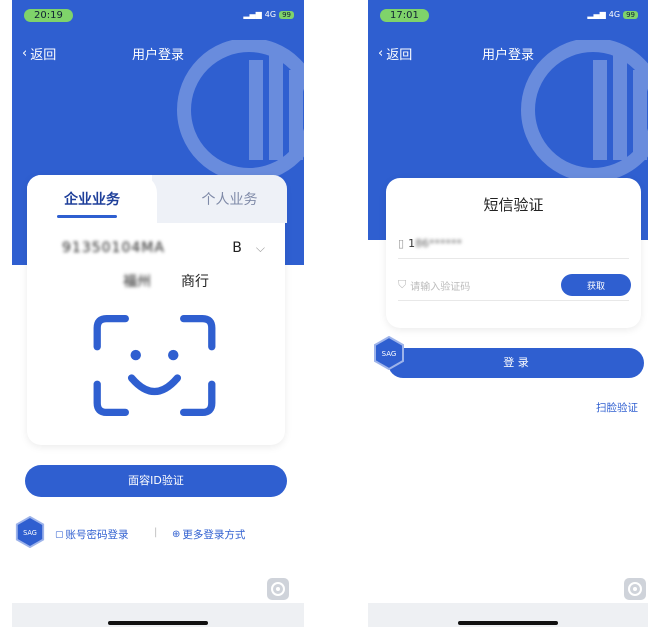  What do you see at coordinates (87, 216) in the screenshot?
I see `tab-underline` at bounding box center [87, 216].